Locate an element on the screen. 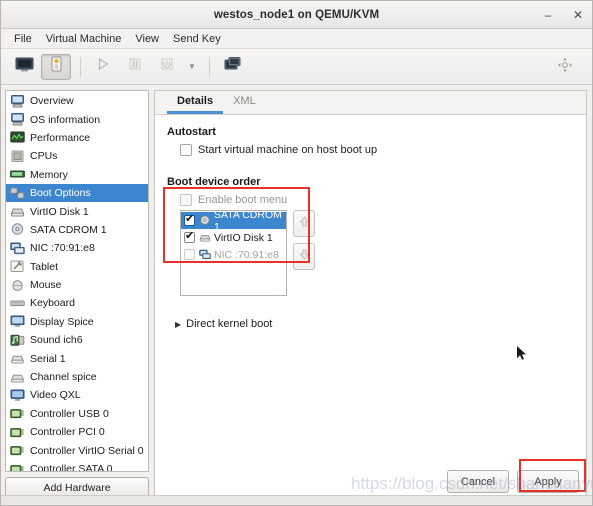 This screenshot has height=506, width=593. boot-device-row: NIC :70:91:e8 is located at coordinates (233, 254).